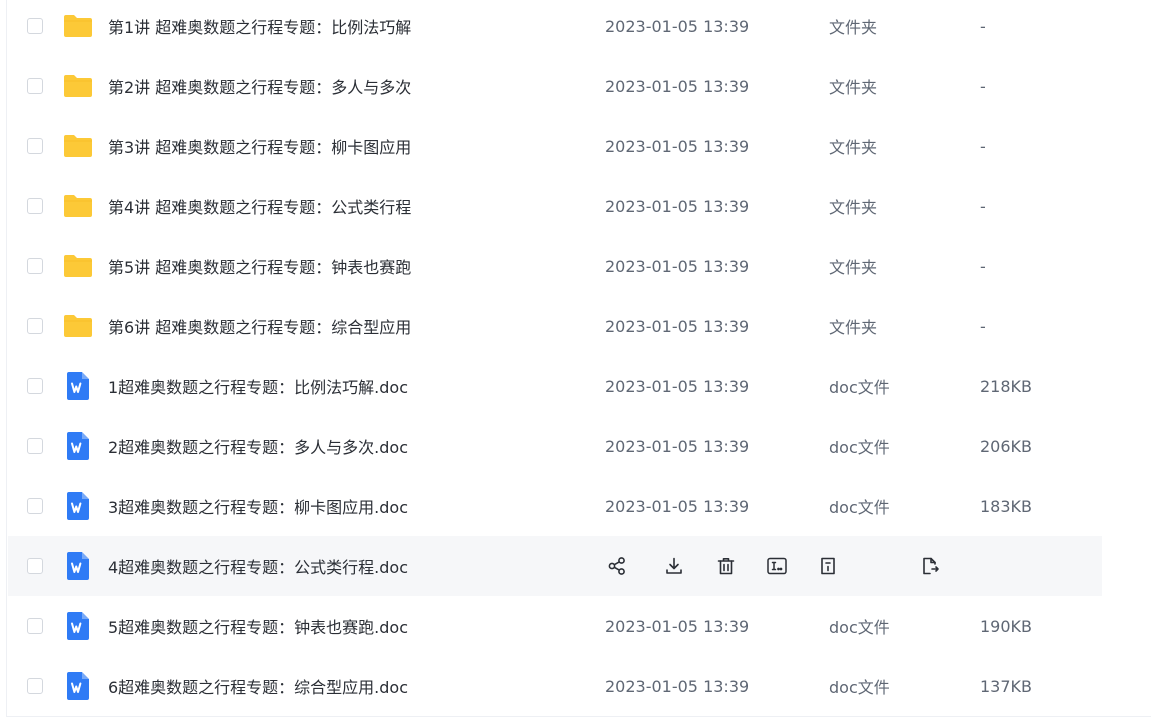  Describe the element at coordinates (259, 206) in the screenshot. I see `file-name: 第4讲 超难奥数题之行程专题：公式类行程` at that location.